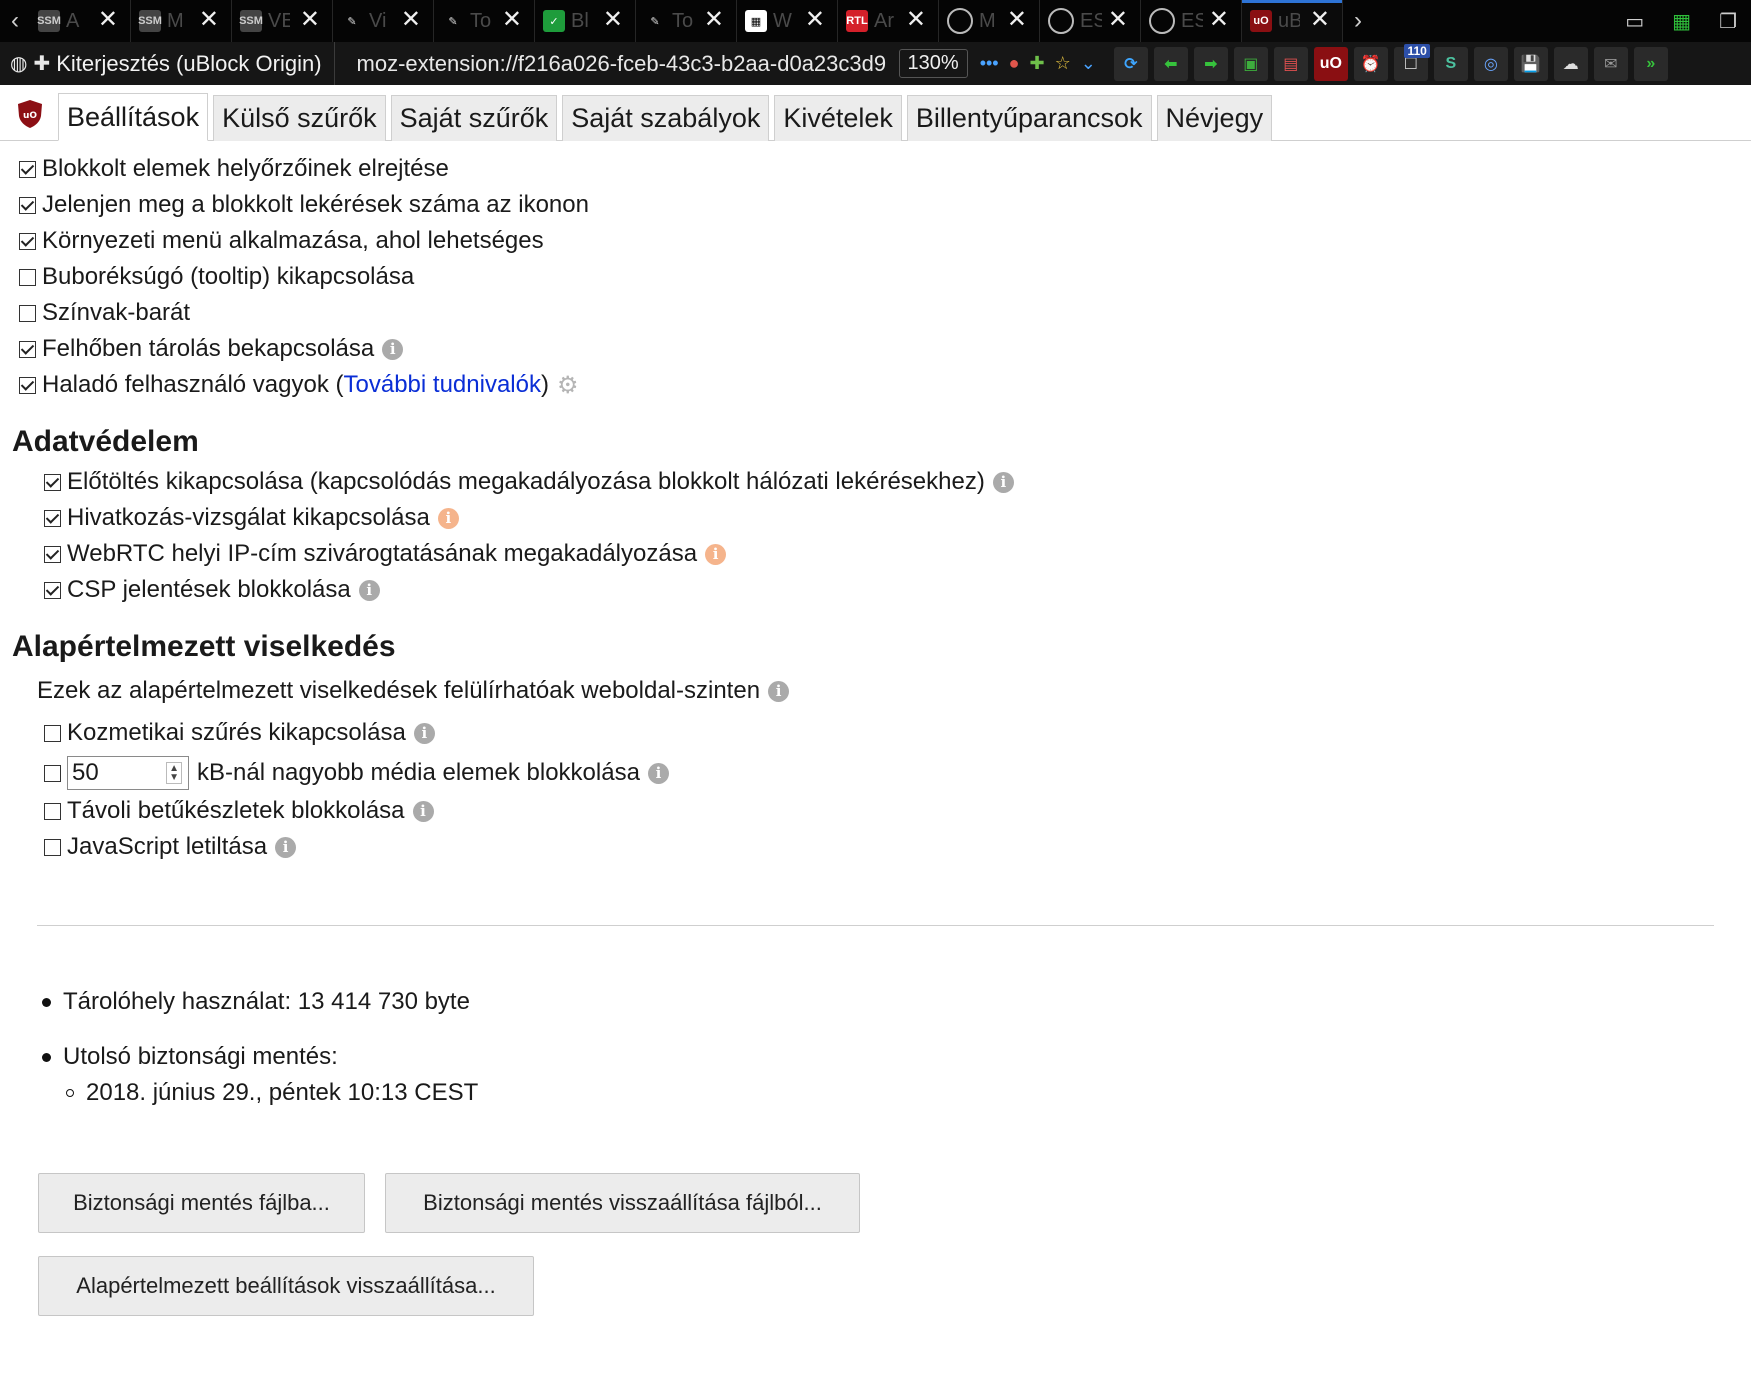  Describe the element at coordinates (1530, 63) in the screenshot. I see `save-icon: 💾` at that location.